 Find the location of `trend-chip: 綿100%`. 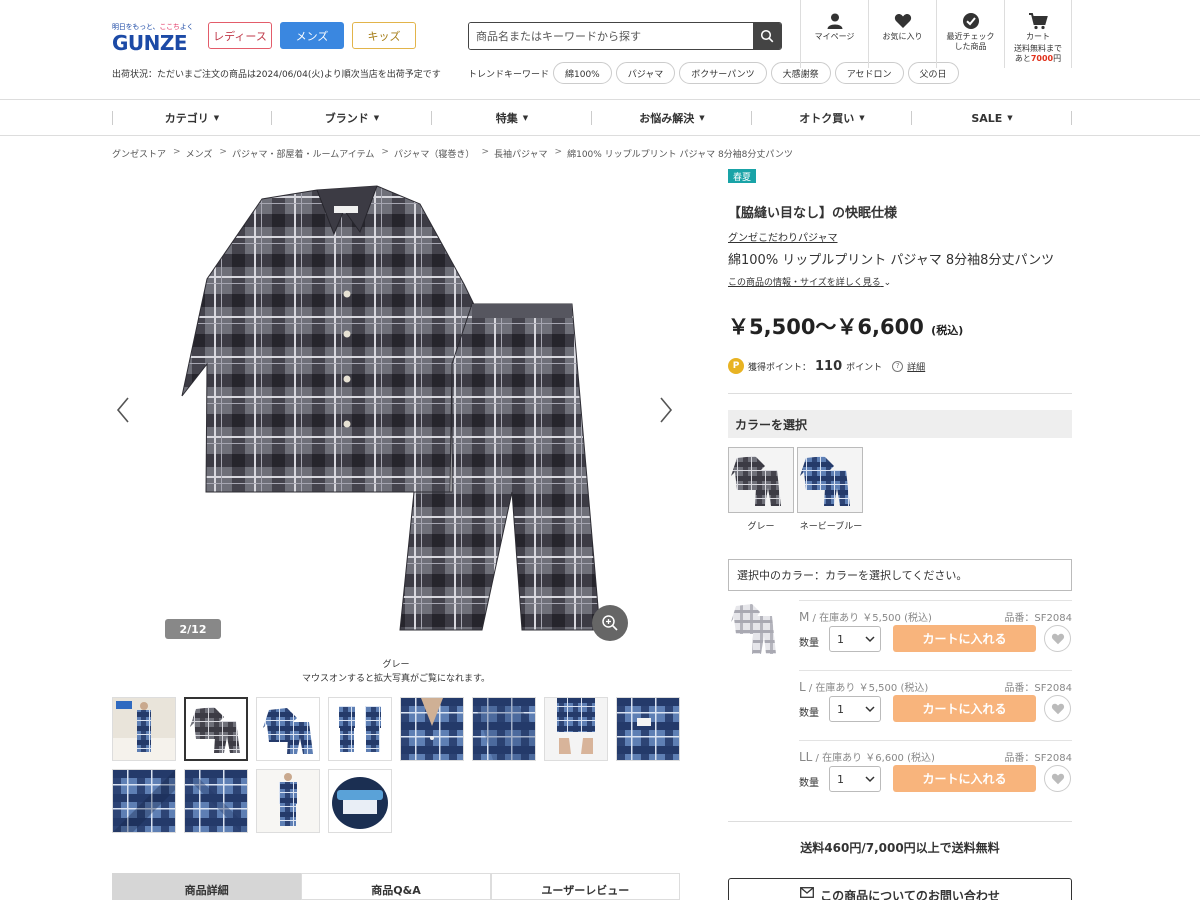

trend-chip: 綿100% is located at coordinates (582, 73).